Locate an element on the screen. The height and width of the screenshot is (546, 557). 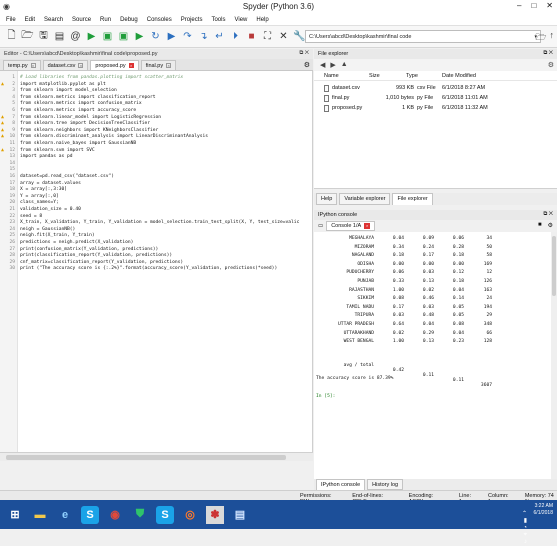
file-explorer-taskbar-icon: ▬ is located at coordinates (40, 515).